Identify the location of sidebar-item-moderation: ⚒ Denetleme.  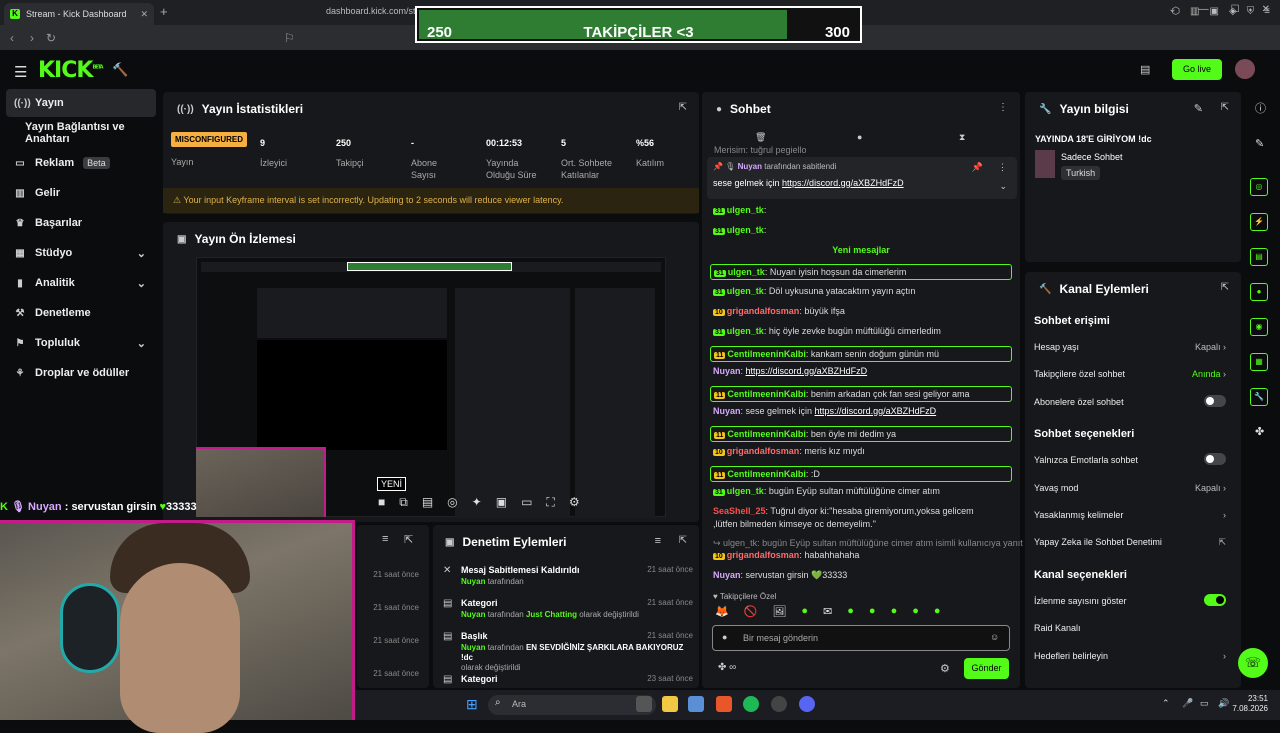
(81, 313).